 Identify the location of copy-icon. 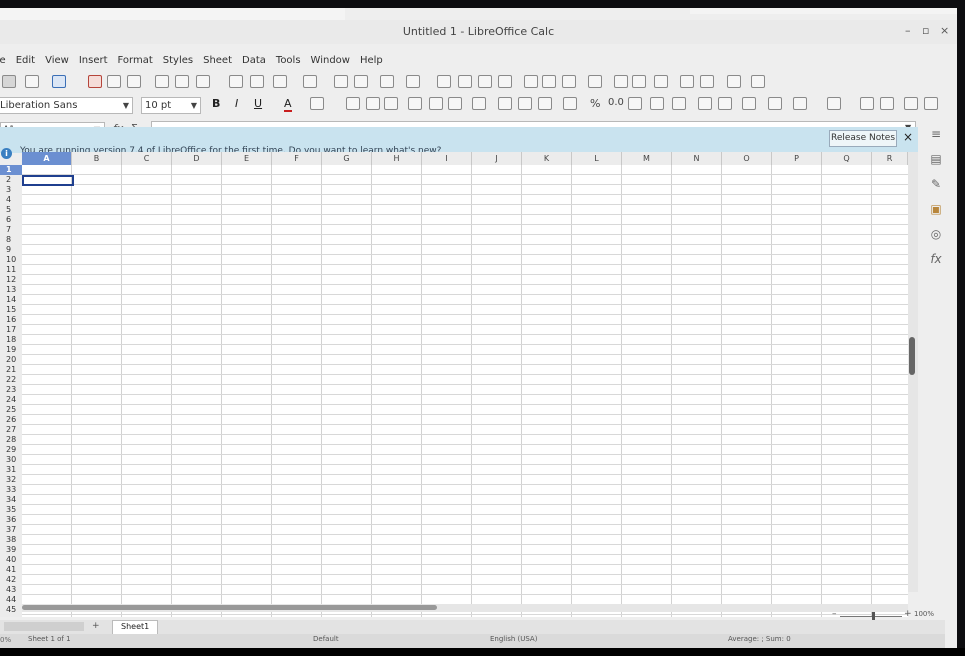
(182, 81).